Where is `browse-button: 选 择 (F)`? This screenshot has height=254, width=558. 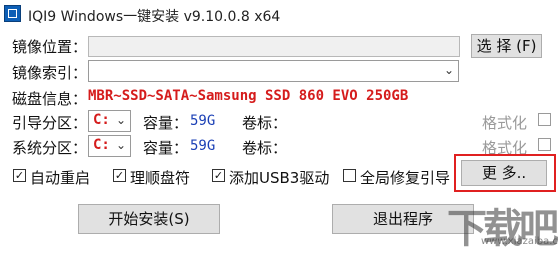
browse-button: 选 择 (F) is located at coordinates (506, 46).